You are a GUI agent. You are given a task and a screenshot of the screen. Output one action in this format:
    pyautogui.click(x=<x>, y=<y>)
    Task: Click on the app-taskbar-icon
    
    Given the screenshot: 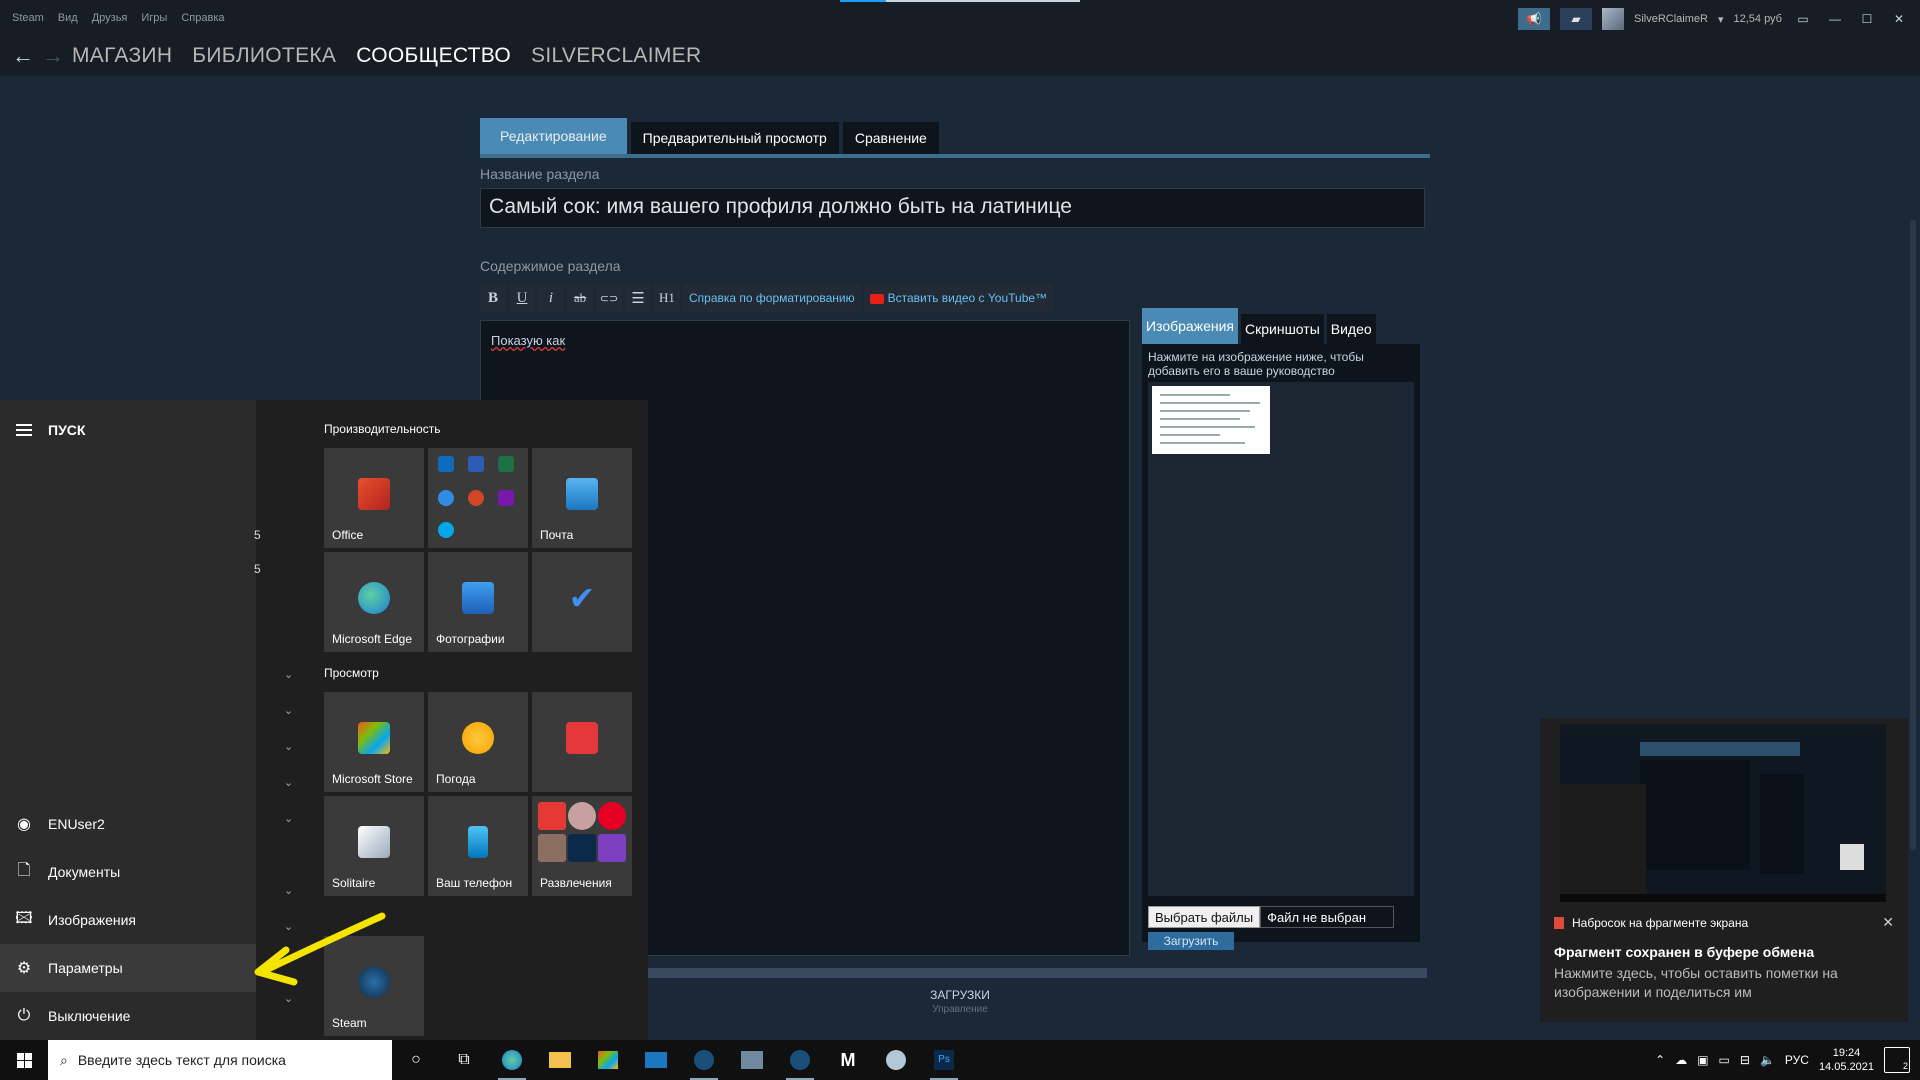 What is the action you would take?
    pyautogui.click(x=752, y=1060)
    